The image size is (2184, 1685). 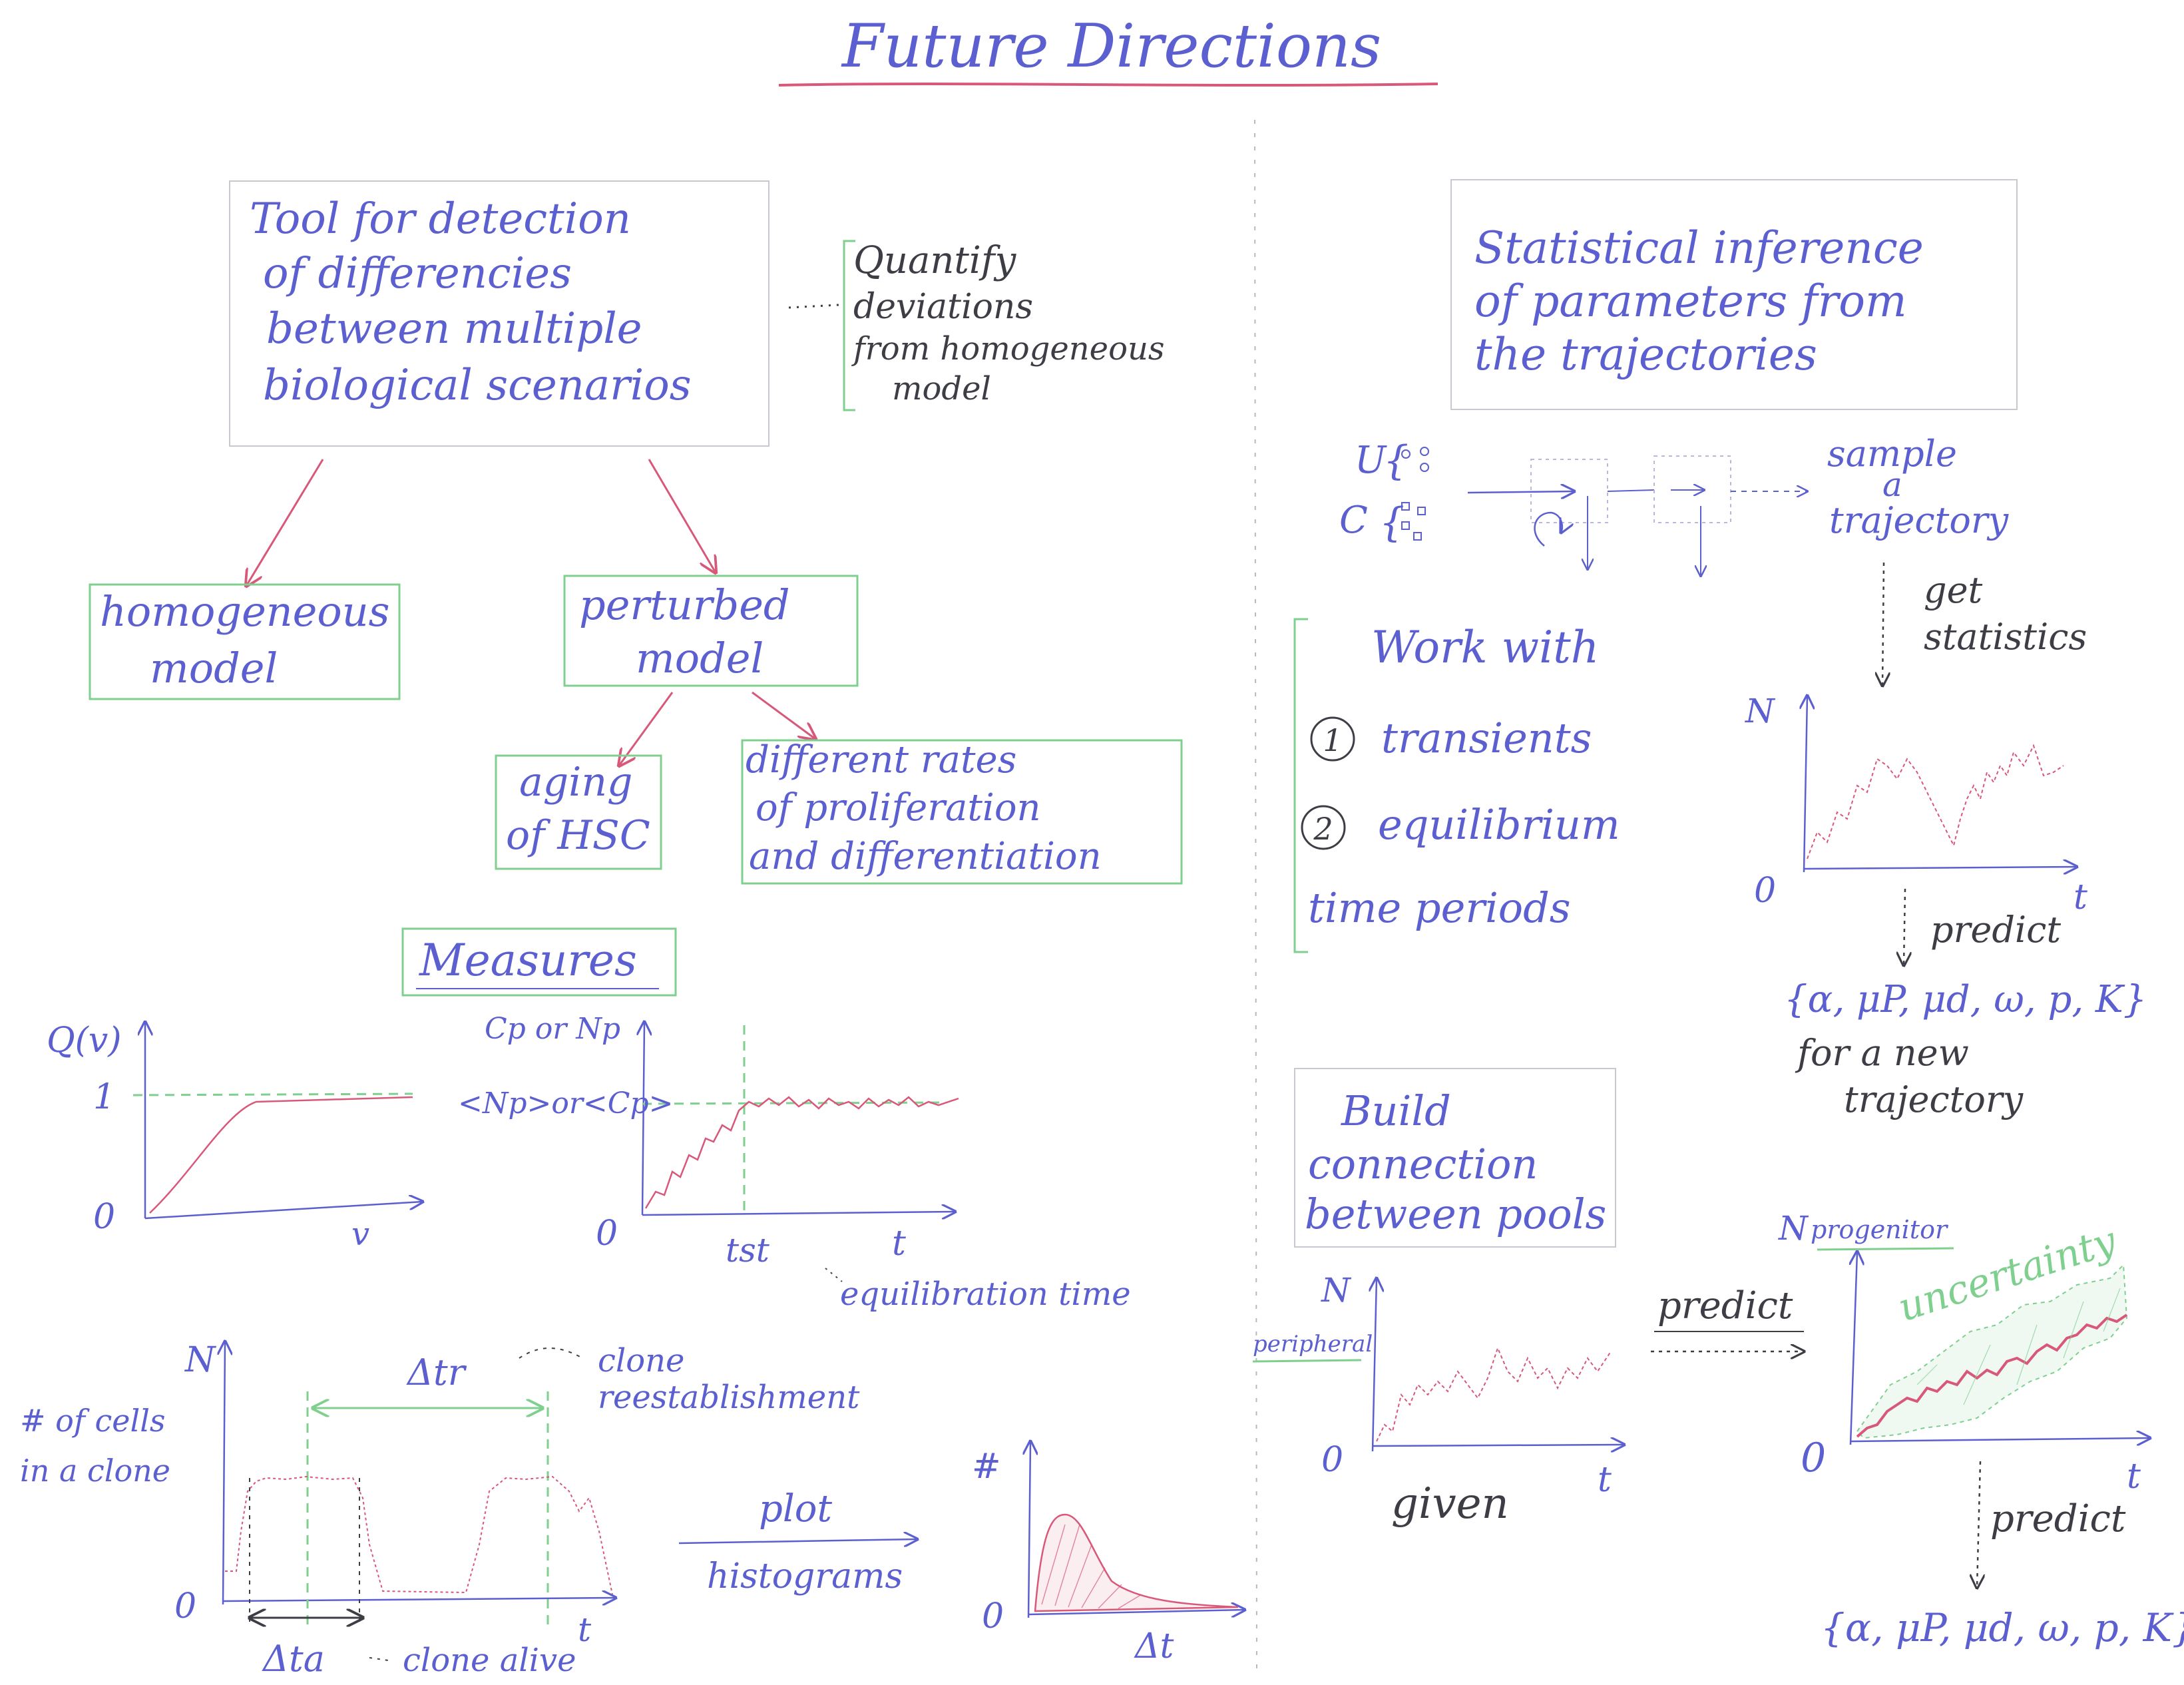 What do you see at coordinates (2000, 1439) in the screenshot?
I see `prog-plot-x-axis` at bounding box center [2000, 1439].